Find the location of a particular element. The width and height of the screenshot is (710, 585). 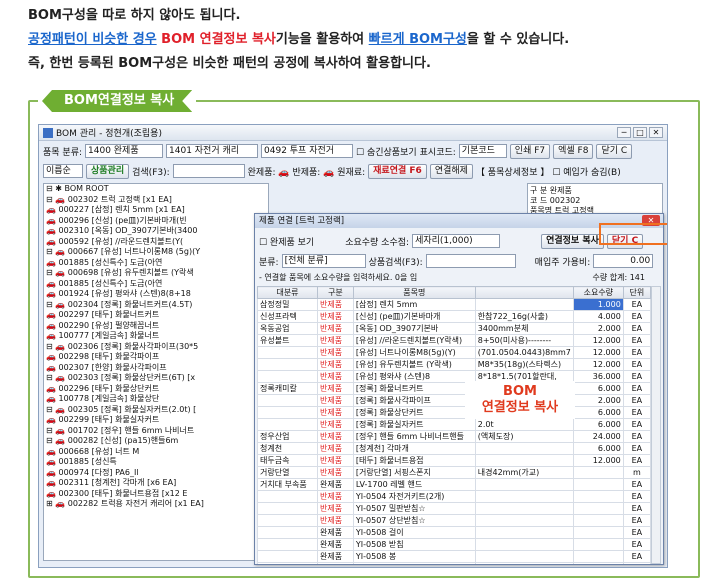

grid-row: 반제품 YI-0504 자전거키트(2개) EA is located at coordinates (454, 496).